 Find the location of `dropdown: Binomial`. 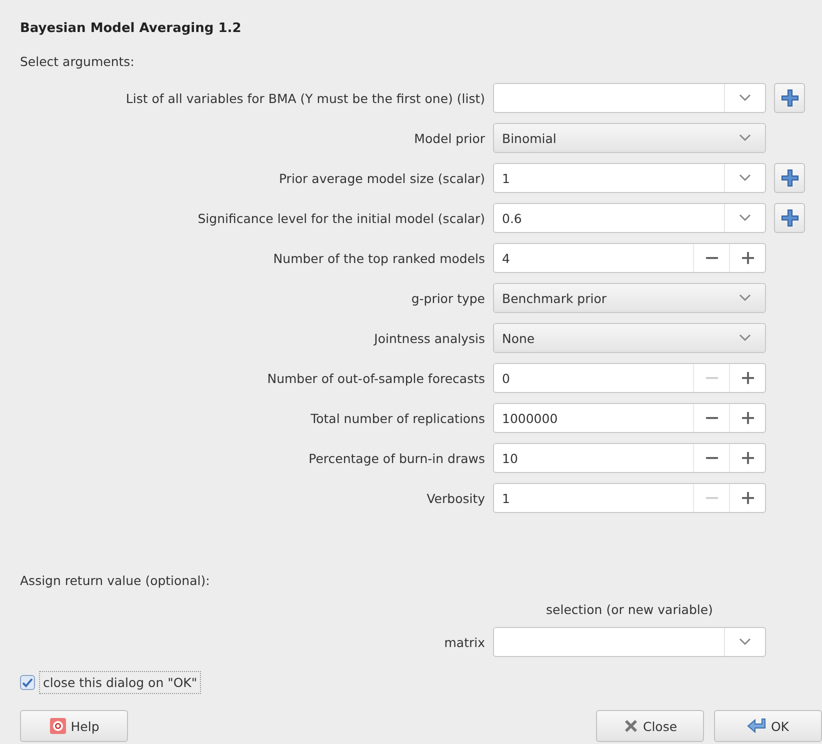

dropdown: Binomial is located at coordinates (629, 138).